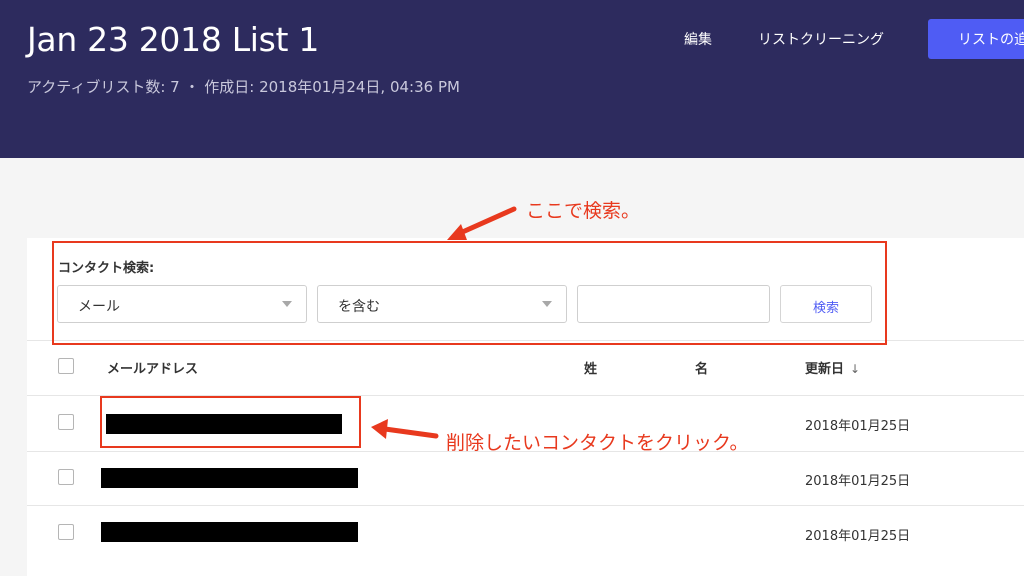 The width and height of the screenshot is (1024, 576). What do you see at coordinates (405, 429) in the screenshot?
I see `arrow-to-contact-icon` at bounding box center [405, 429].